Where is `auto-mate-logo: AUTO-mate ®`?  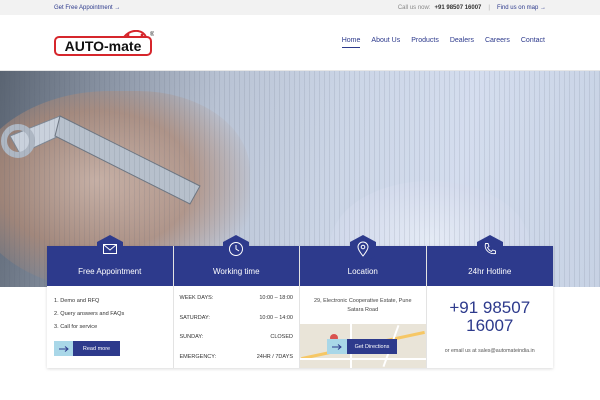 auto-mate-logo: AUTO-mate ® is located at coordinates (104, 42).